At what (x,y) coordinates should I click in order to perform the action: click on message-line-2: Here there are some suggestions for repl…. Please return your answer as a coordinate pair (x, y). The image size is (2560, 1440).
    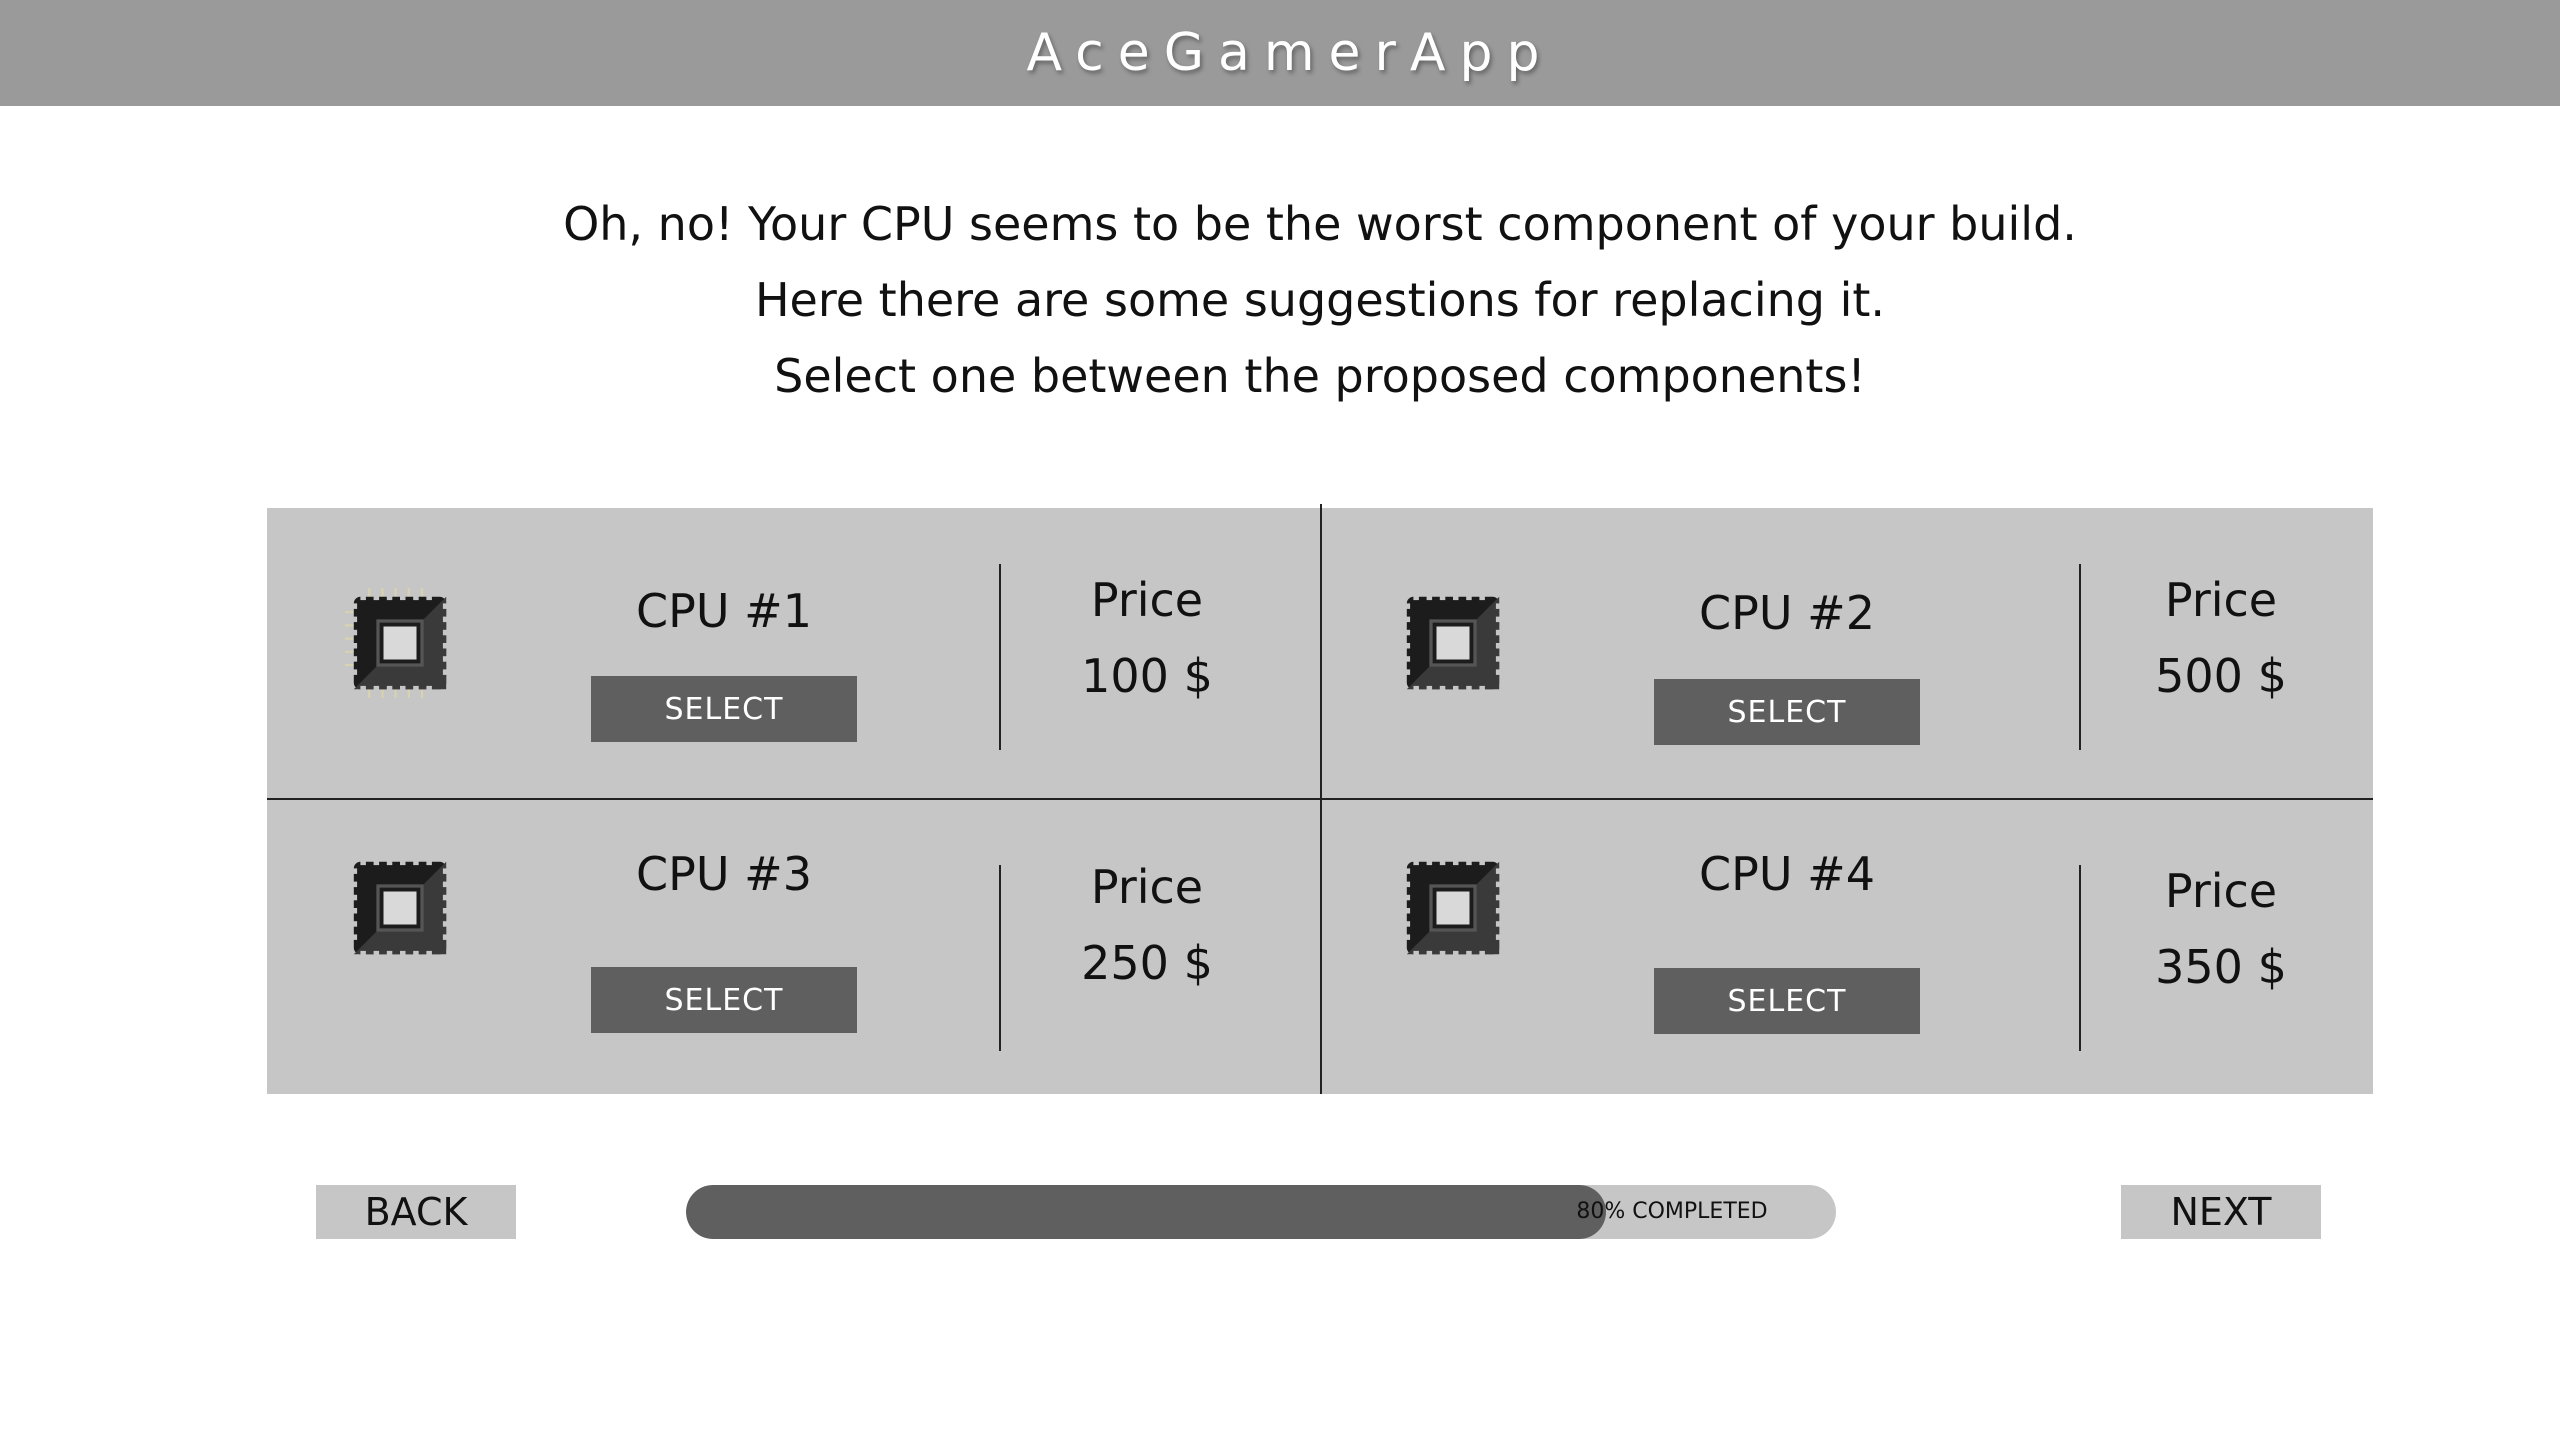
    Looking at the image, I should click on (1320, 300).